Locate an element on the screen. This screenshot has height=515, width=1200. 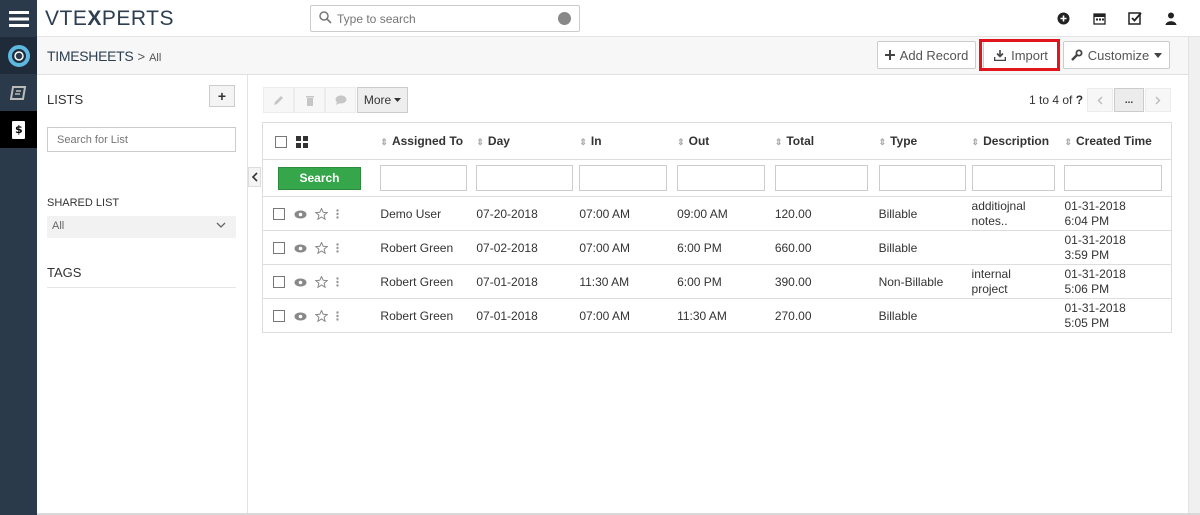
previous-page-button is located at coordinates (1100, 100).